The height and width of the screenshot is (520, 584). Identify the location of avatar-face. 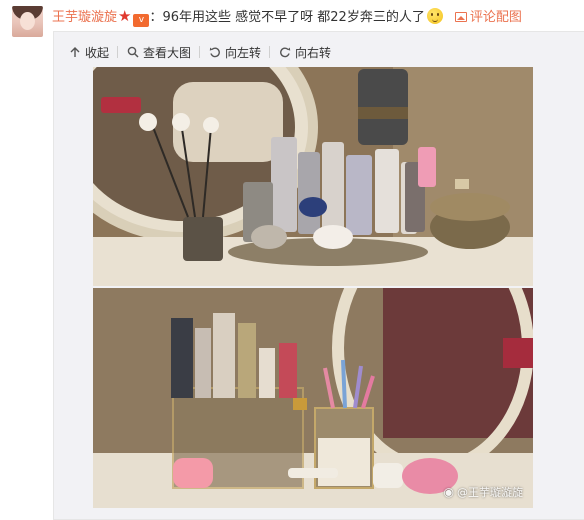
(27, 21).